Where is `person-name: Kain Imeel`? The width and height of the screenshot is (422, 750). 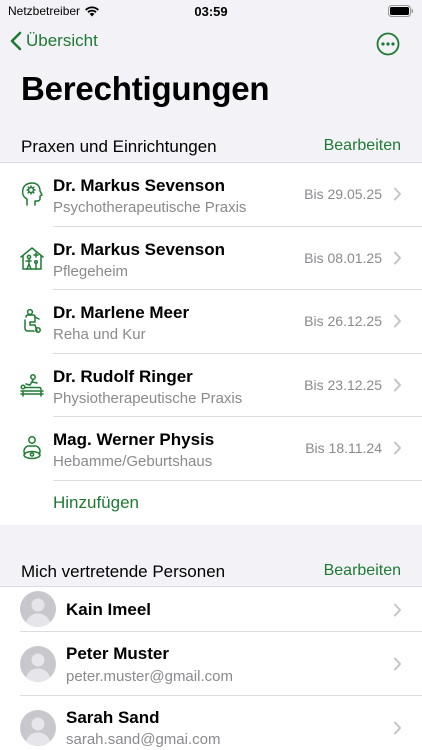 person-name: Kain Imeel is located at coordinates (109, 609).